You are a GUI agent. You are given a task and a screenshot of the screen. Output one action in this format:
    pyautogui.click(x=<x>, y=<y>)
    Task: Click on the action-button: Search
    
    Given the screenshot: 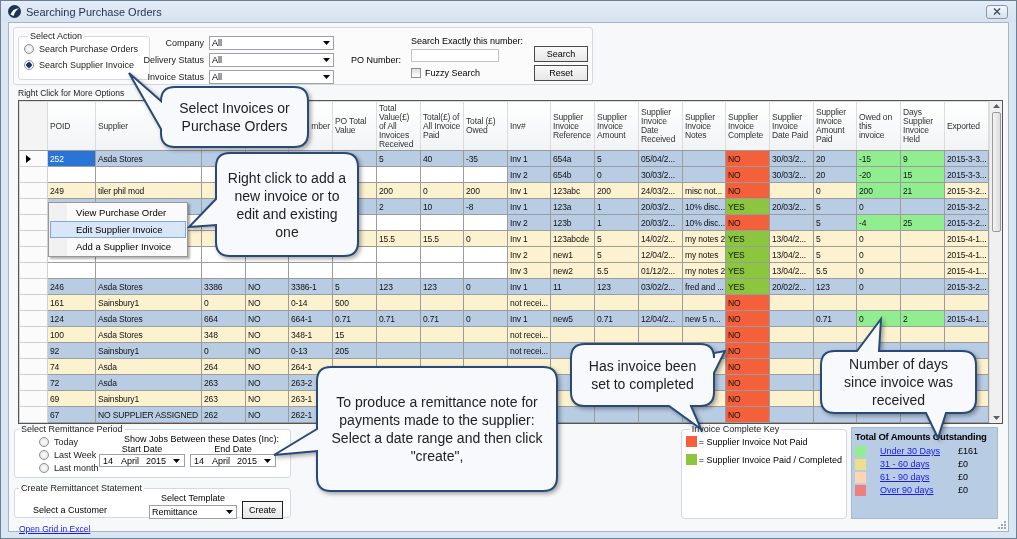 What is the action you would take?
    pyautogui.click(x=561, y=54)
    